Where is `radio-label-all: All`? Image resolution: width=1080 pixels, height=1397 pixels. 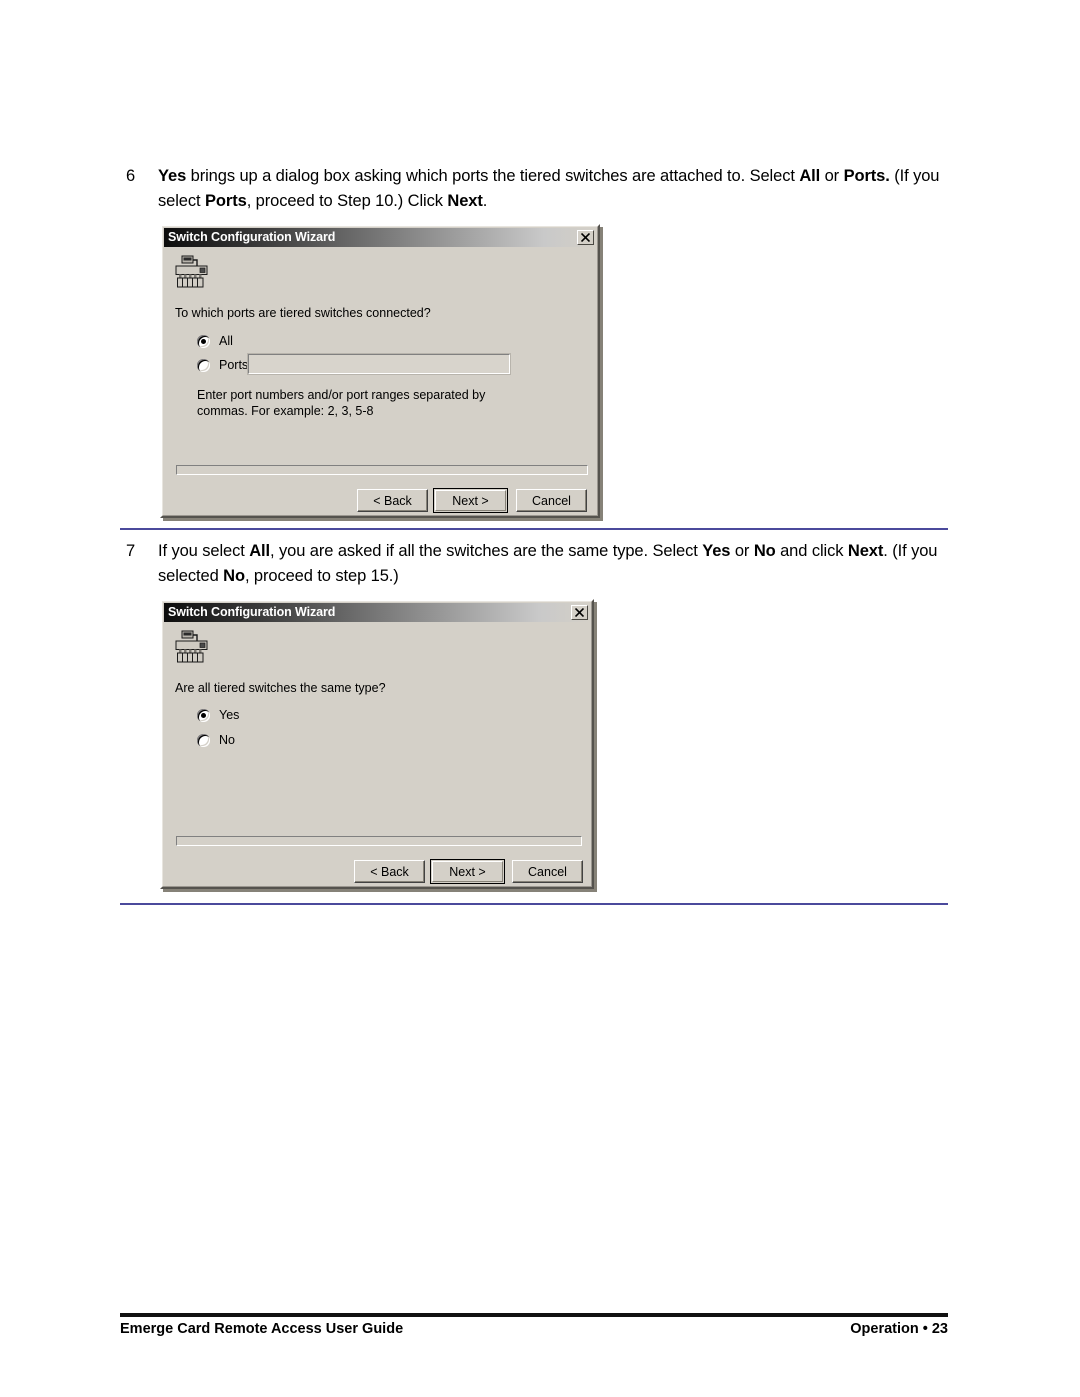 radio-label-all: All is located at coordinates (226, 341).